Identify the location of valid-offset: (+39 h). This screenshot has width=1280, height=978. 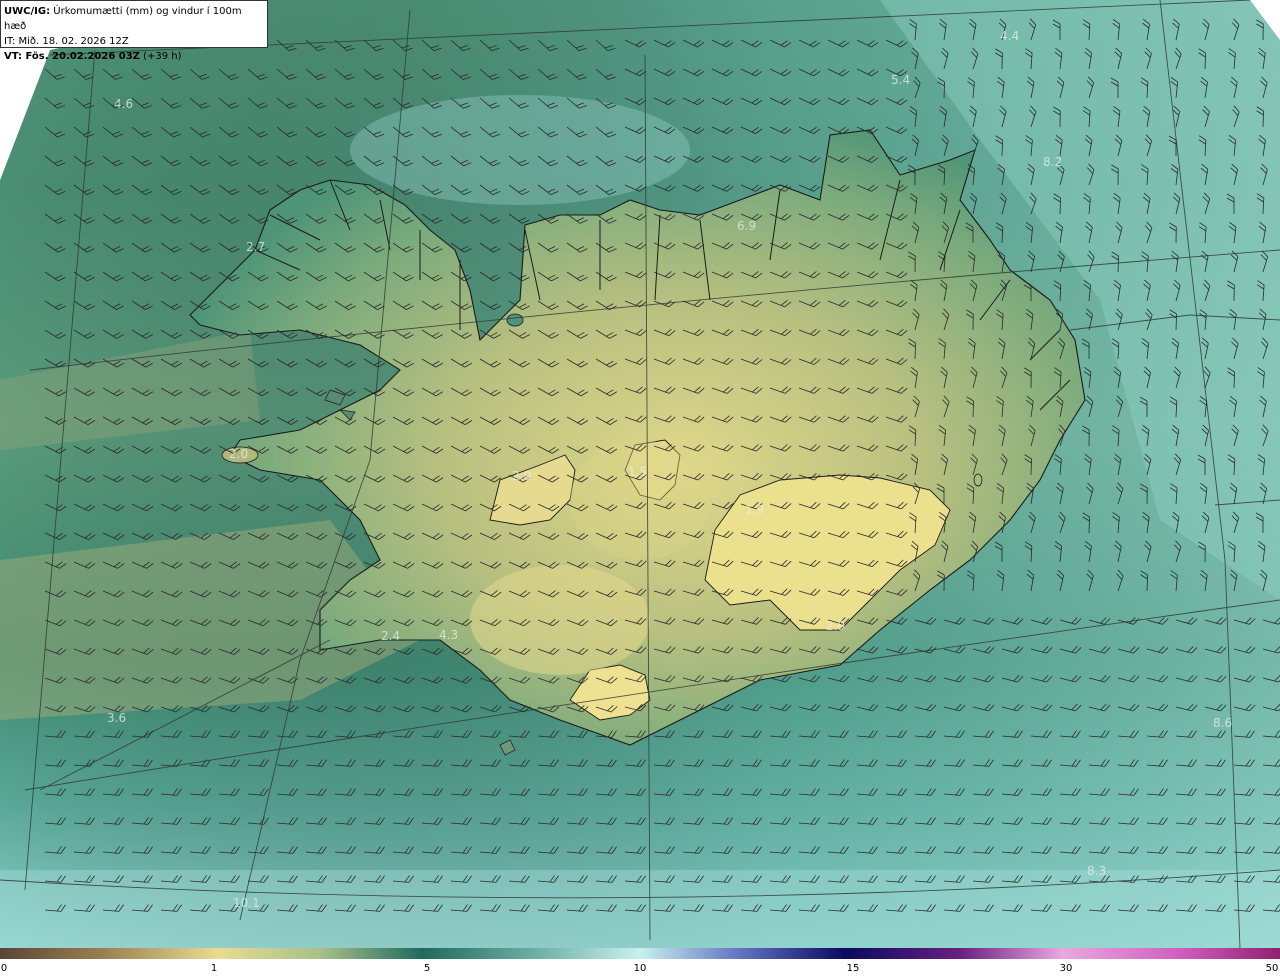
(162, 56).